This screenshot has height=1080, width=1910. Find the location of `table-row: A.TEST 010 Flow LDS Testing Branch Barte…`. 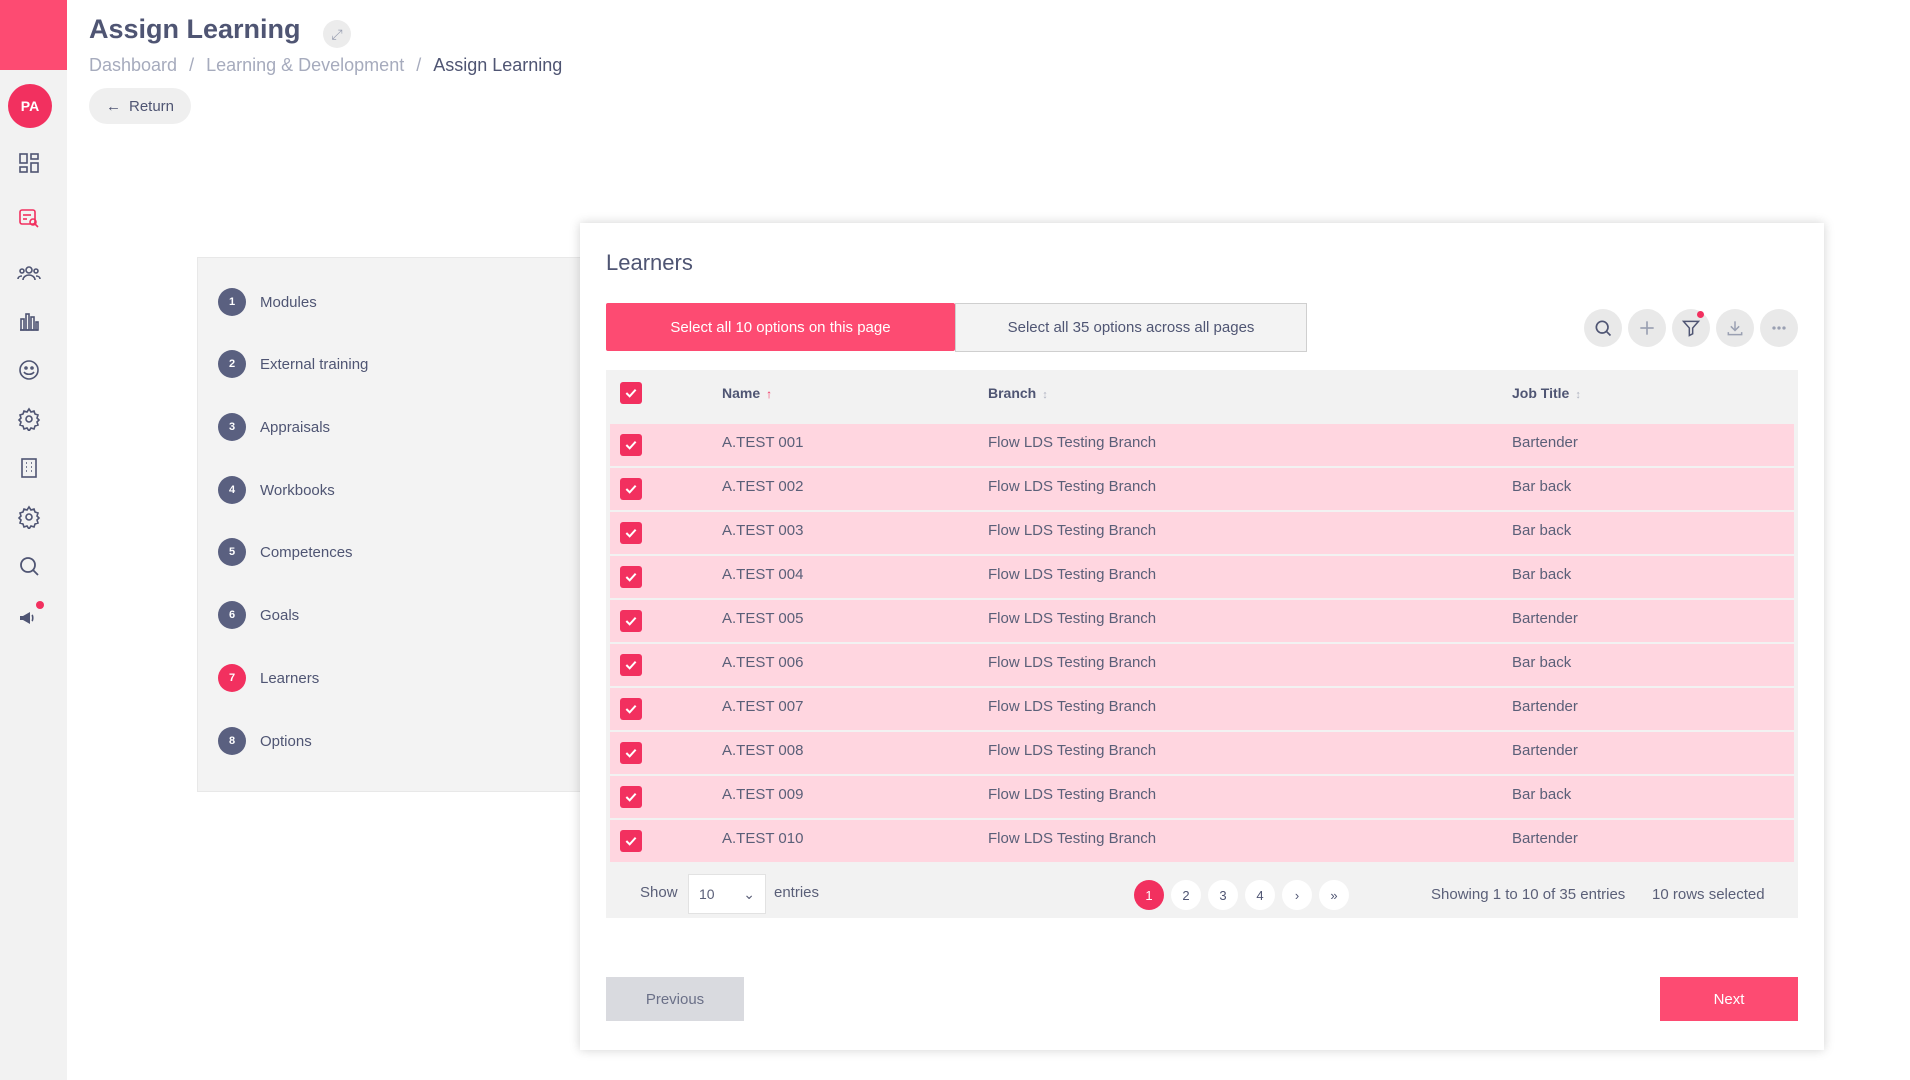

table-row: A.TEST 010 Flow LDS Testing Branch Barte… is located at coordinates (1202, 841).